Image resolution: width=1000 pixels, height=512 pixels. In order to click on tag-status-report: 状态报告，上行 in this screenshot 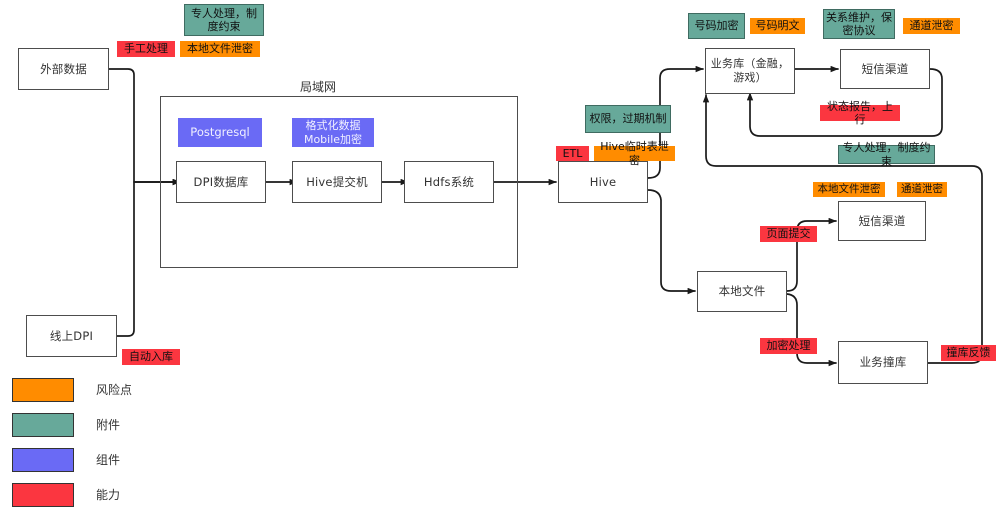, I will do `click(860, 113)`.